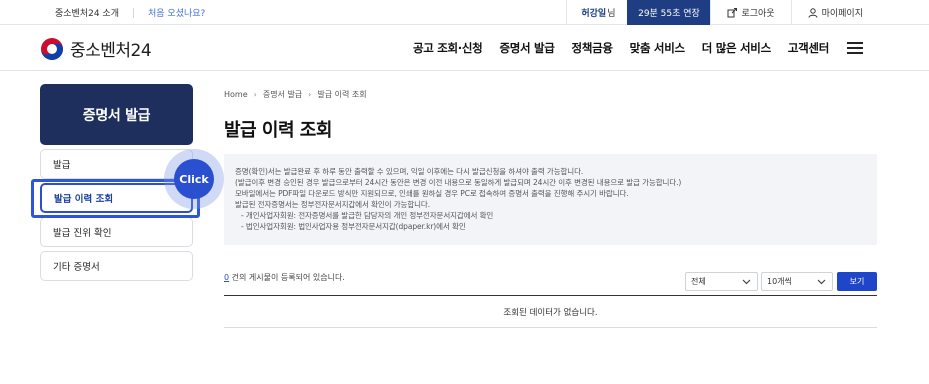  What do you see at coordinates (116, 114) in the screenshot?
I see `sidebar-title: 증명서 발급` at bounding box center [116, 114].